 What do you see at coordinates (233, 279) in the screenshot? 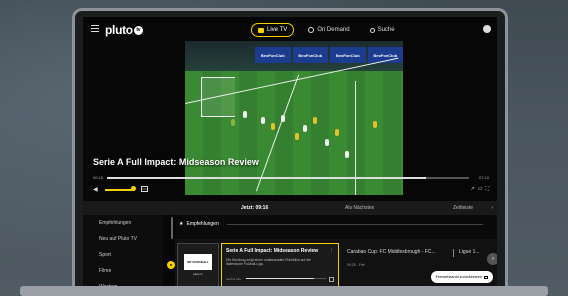
I see `now-program-meta: noch 6 min` at bounding box center [233, 279].